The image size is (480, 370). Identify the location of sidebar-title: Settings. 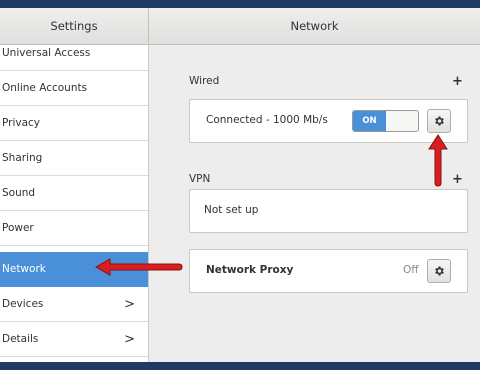
(74, 26).